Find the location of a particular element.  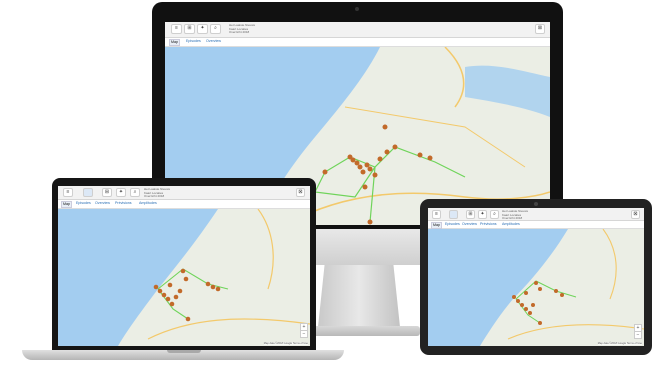

monitor-stand-neck is located at coordinates (359, 296).